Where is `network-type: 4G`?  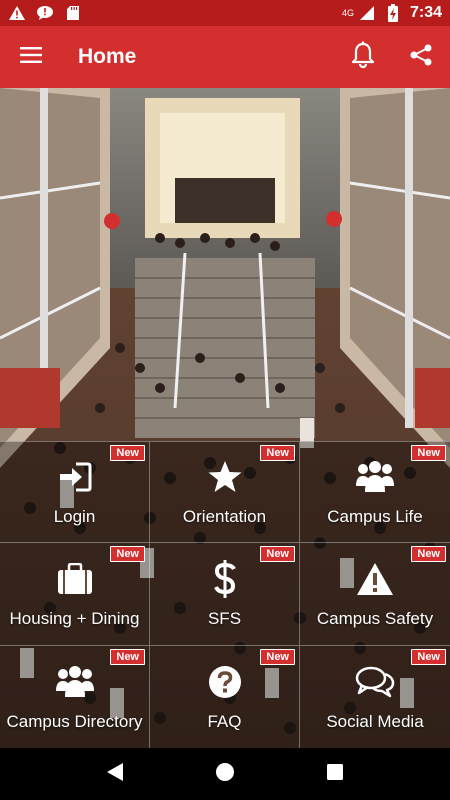 network-type: 4G is located at coordinates (347, 13).